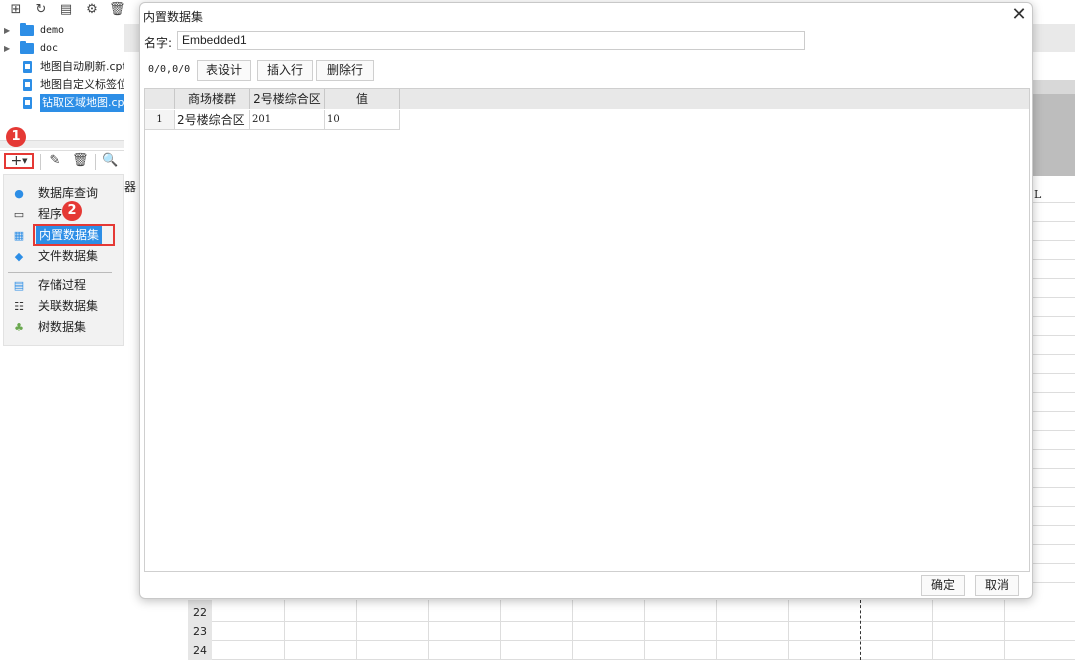 Image resolution: width=1075 pixels, height=660 pixels. Describe the element at coordinates (66, 10) in the screenshot. I see `open-icon: ▤` at that location.